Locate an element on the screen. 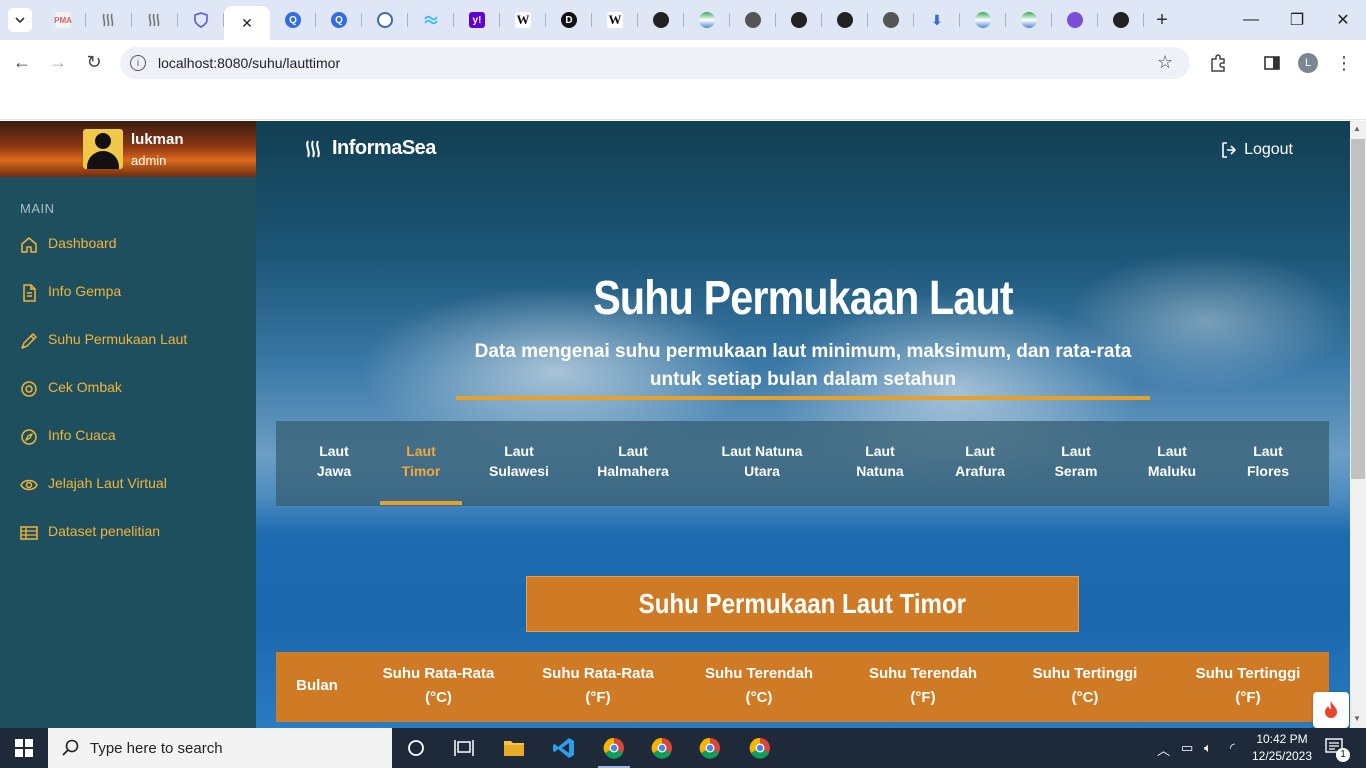 The image size is (1366, 768). tab-laut-flores: Laut Flores is located at coordinates (1268, 461).